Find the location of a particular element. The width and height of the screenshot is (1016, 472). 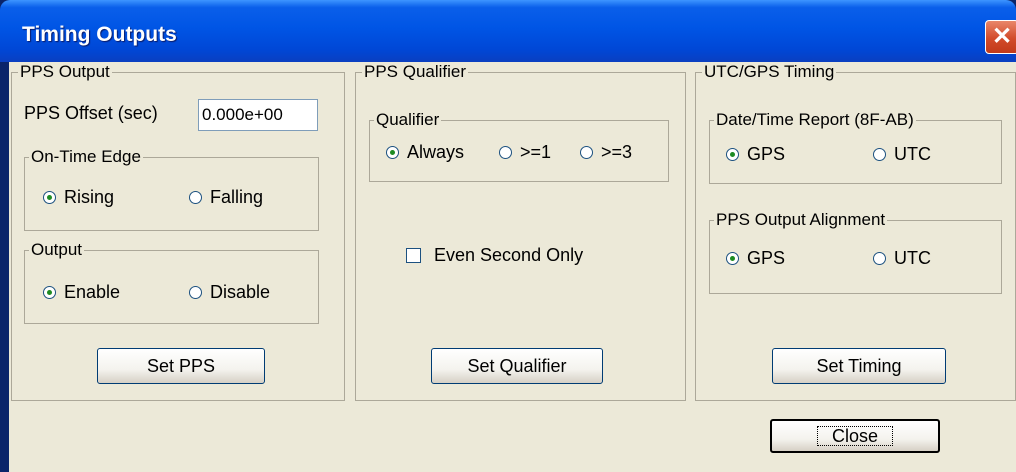

radio-report-utc-label: UTC is located at coordinates (912, 153).